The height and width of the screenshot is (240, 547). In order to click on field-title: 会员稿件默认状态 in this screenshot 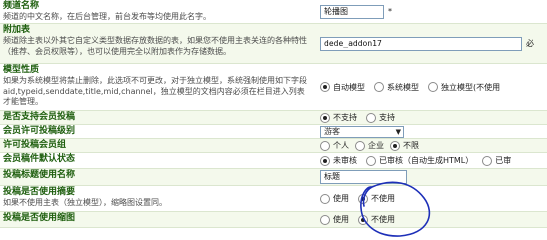, I will do `click(39, 159)`.